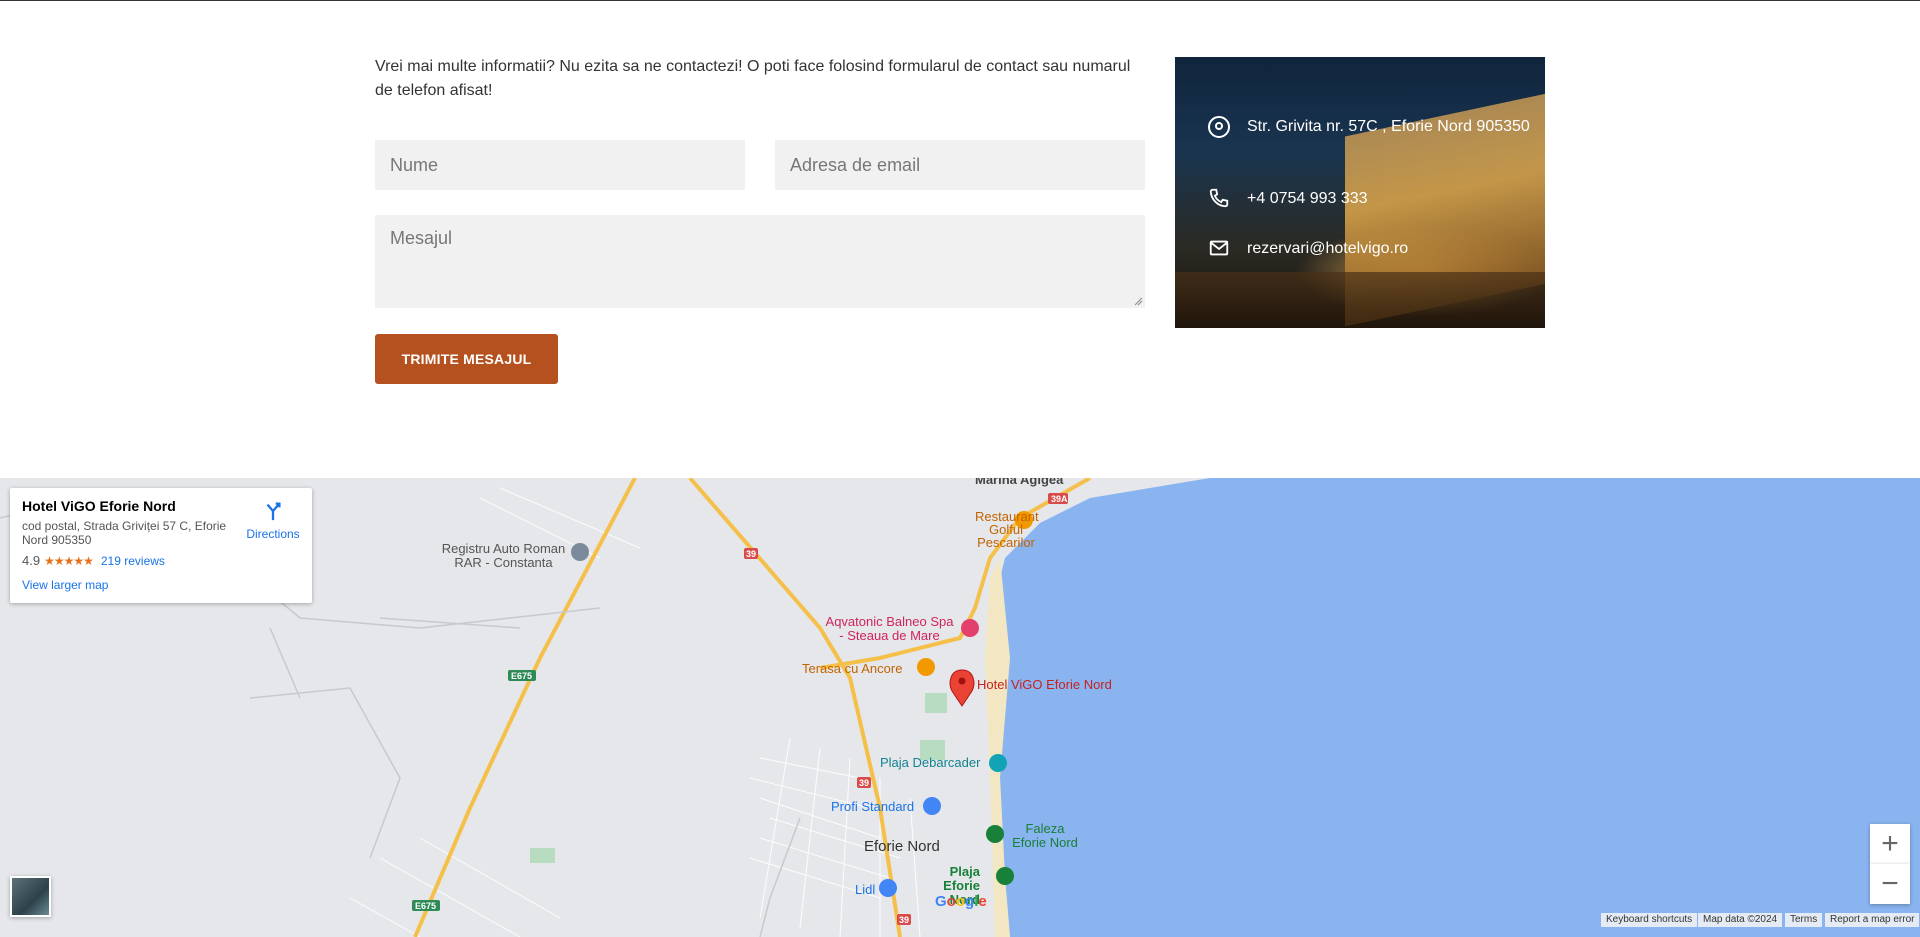 This screenshot has height=937, width=1920. What do you see at coordinates (560, 165) in the screenshot?
I see `name-input` at bounding box center [560, 165].